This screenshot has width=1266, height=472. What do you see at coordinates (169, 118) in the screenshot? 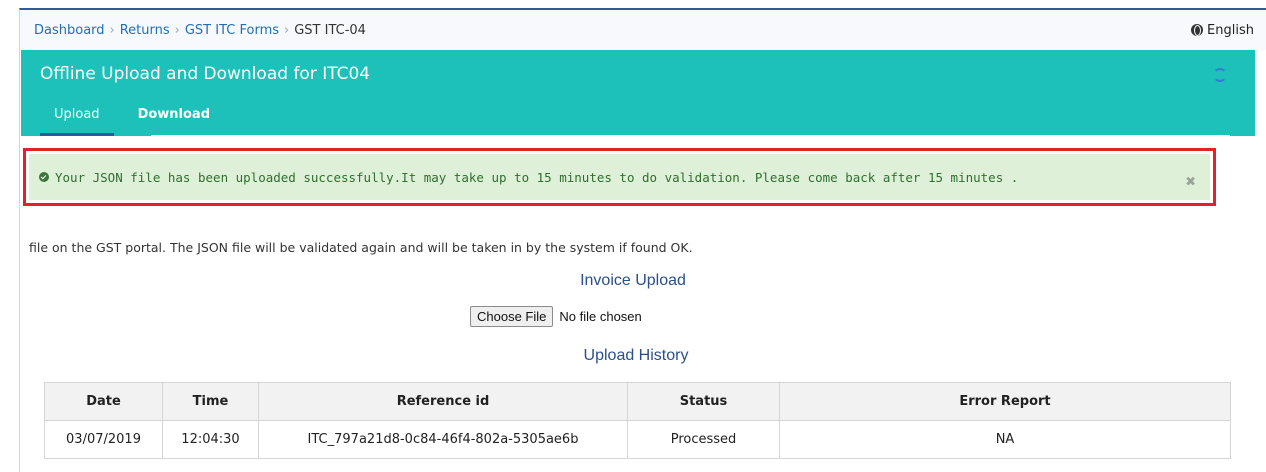
I see `tab-download: Download` at bounding box center [169, 118].